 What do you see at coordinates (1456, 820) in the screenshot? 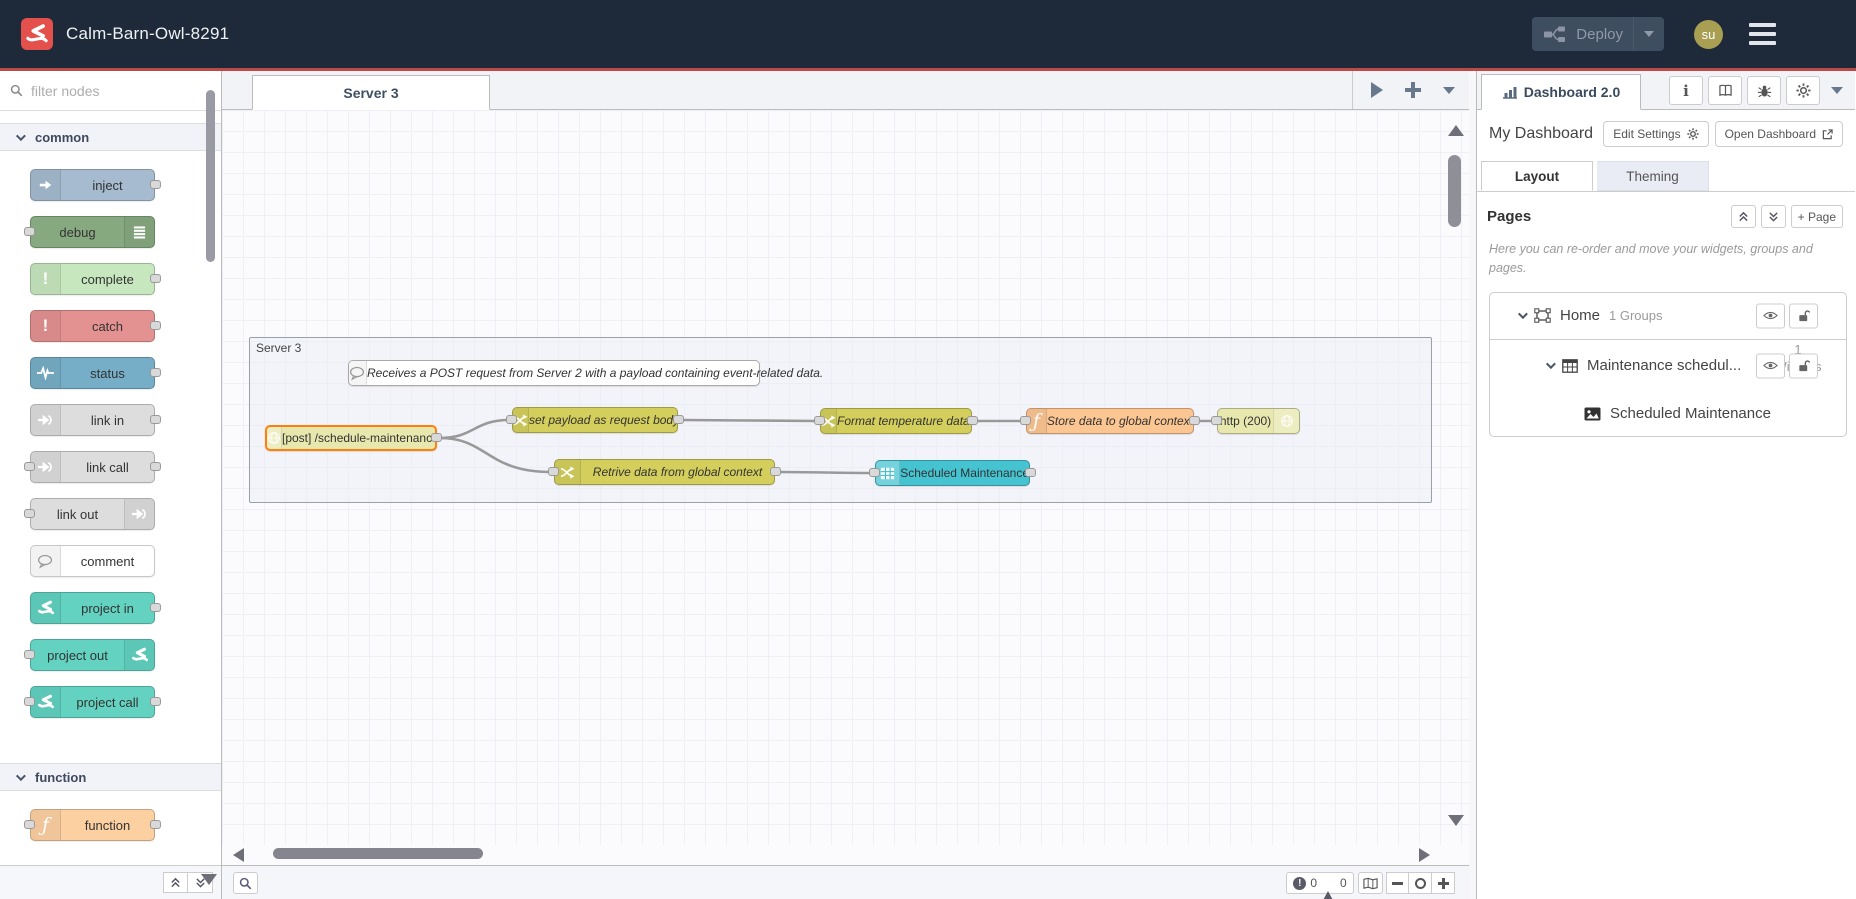
I see `canvas-scroll-down-arrow` at bounding box center [1456, 820].